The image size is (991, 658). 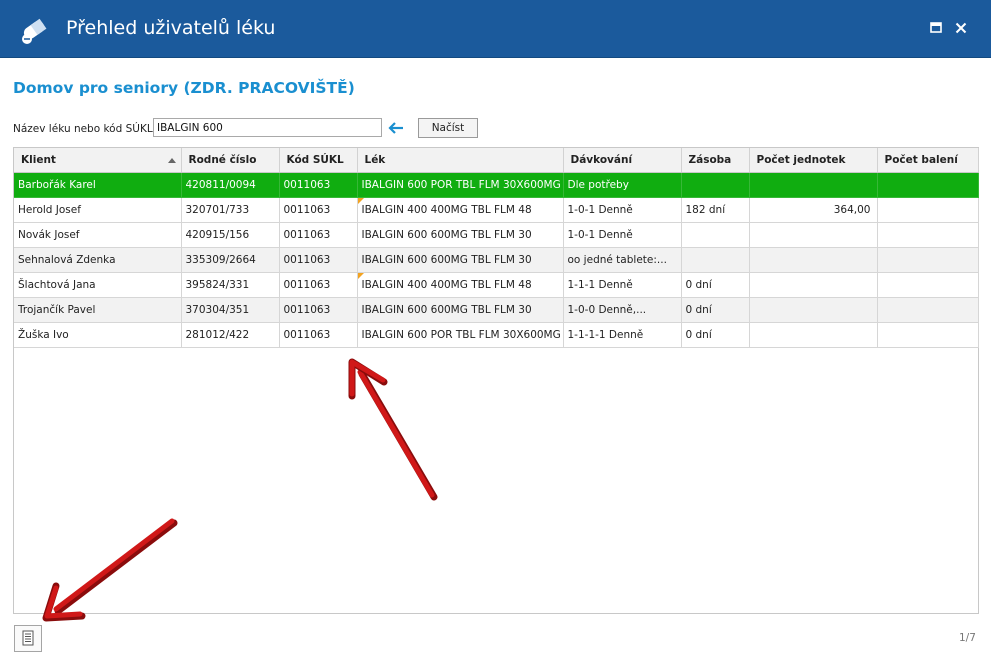 I want to click on arrow-left-icon, so click(x=396, y=128).